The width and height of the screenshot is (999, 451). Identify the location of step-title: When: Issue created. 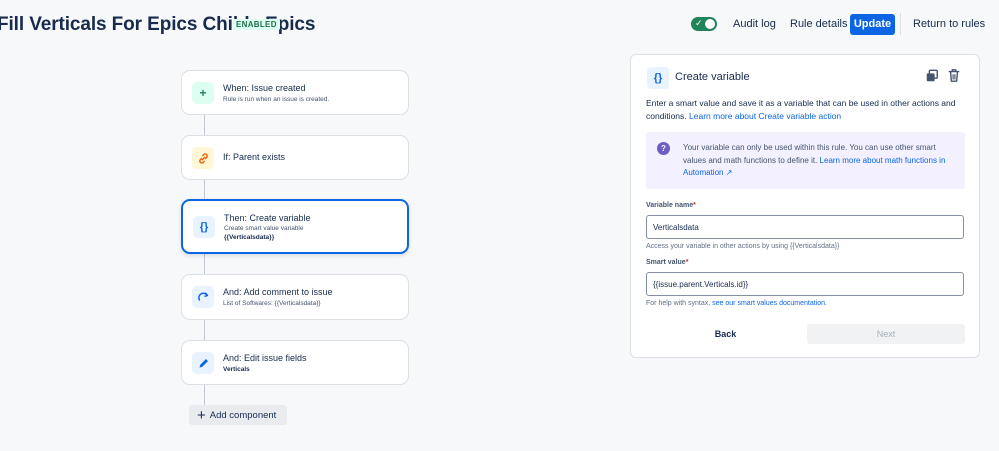
(264, 88).